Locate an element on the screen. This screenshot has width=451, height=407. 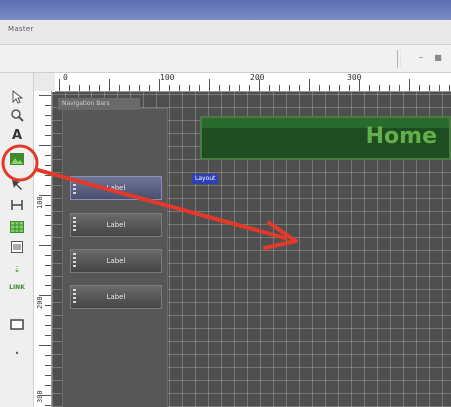
hand-tool-icon: ⇣ is located at coordinates (17, 269).